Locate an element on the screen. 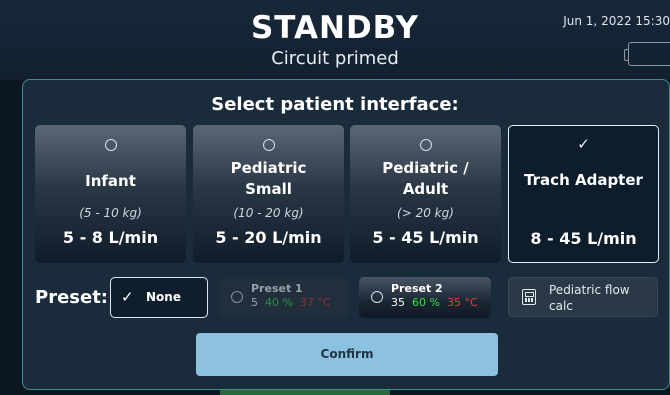 The image size is (670, 395). card-weight-range: (> 20 kg) is located at coordinates (425, 213).